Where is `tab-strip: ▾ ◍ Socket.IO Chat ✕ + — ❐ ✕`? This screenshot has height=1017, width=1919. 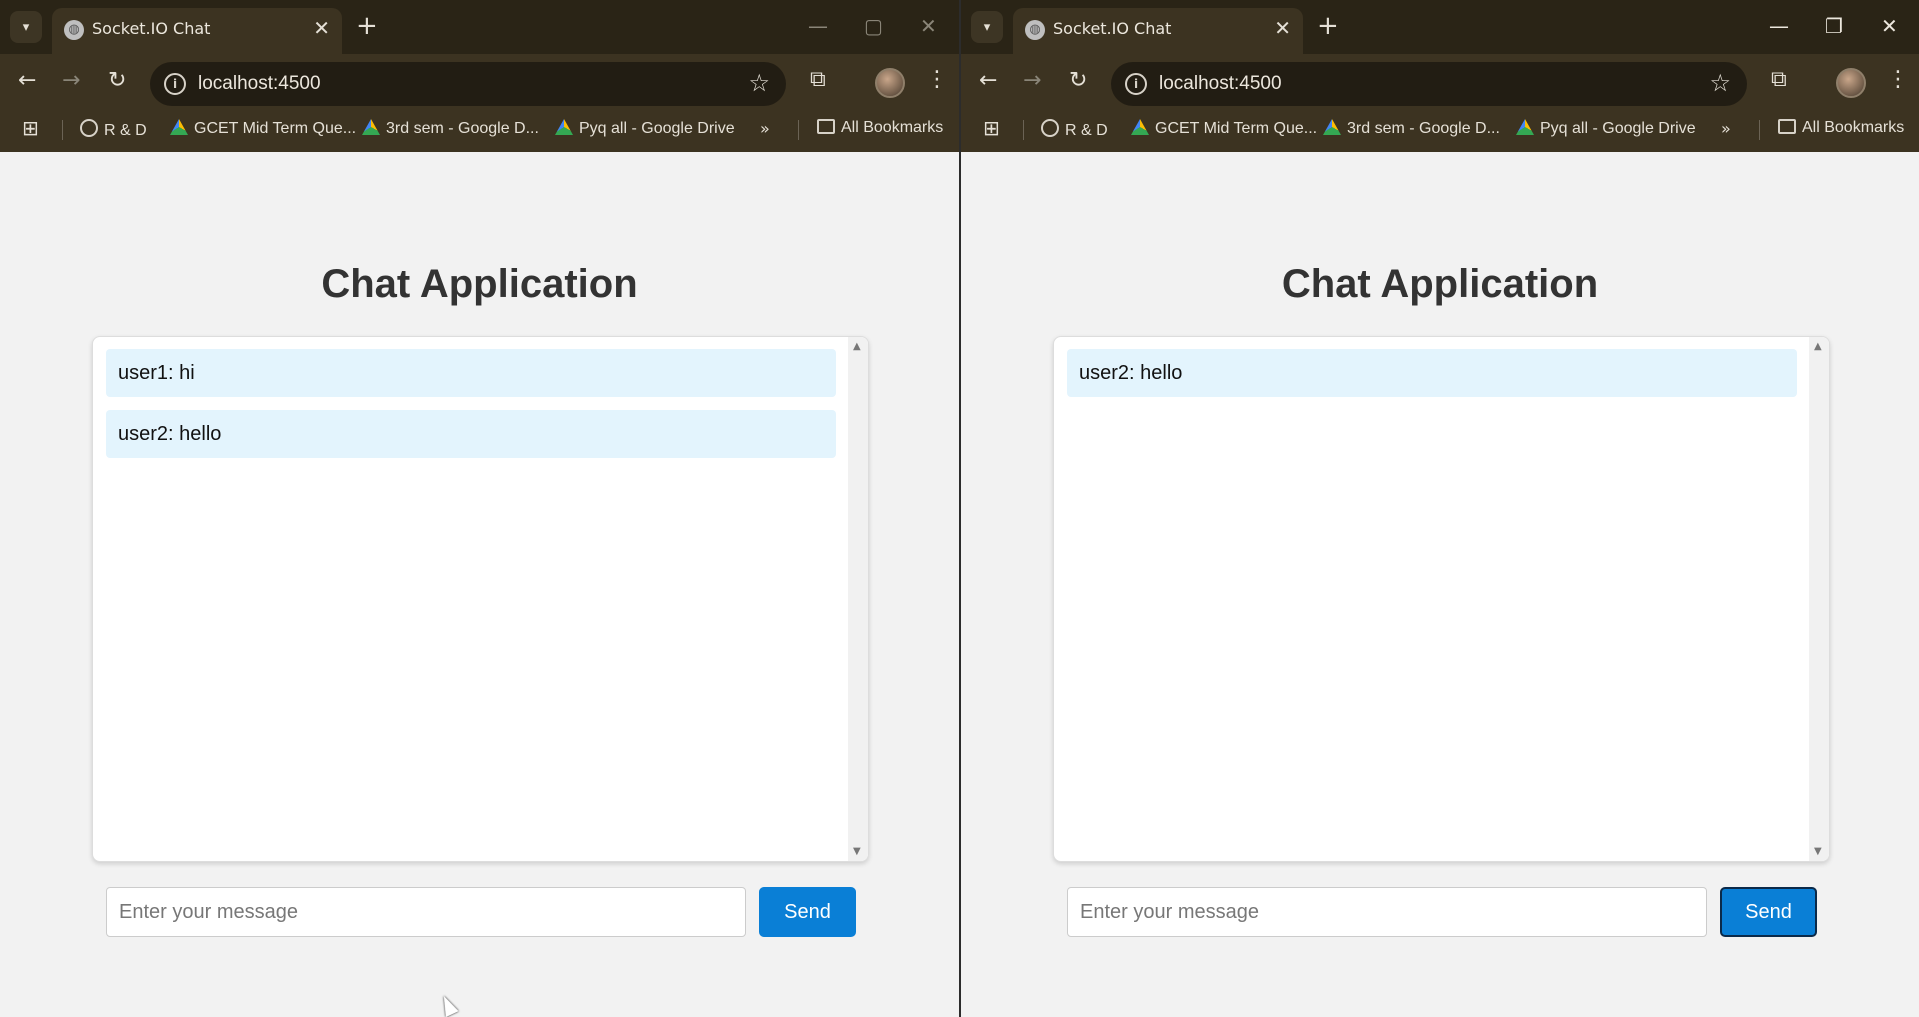
tab-strip: ▾ ◍ Socket.IO Chat ✕ + — ❐ ✕ is located at coordinates (1440, 27).